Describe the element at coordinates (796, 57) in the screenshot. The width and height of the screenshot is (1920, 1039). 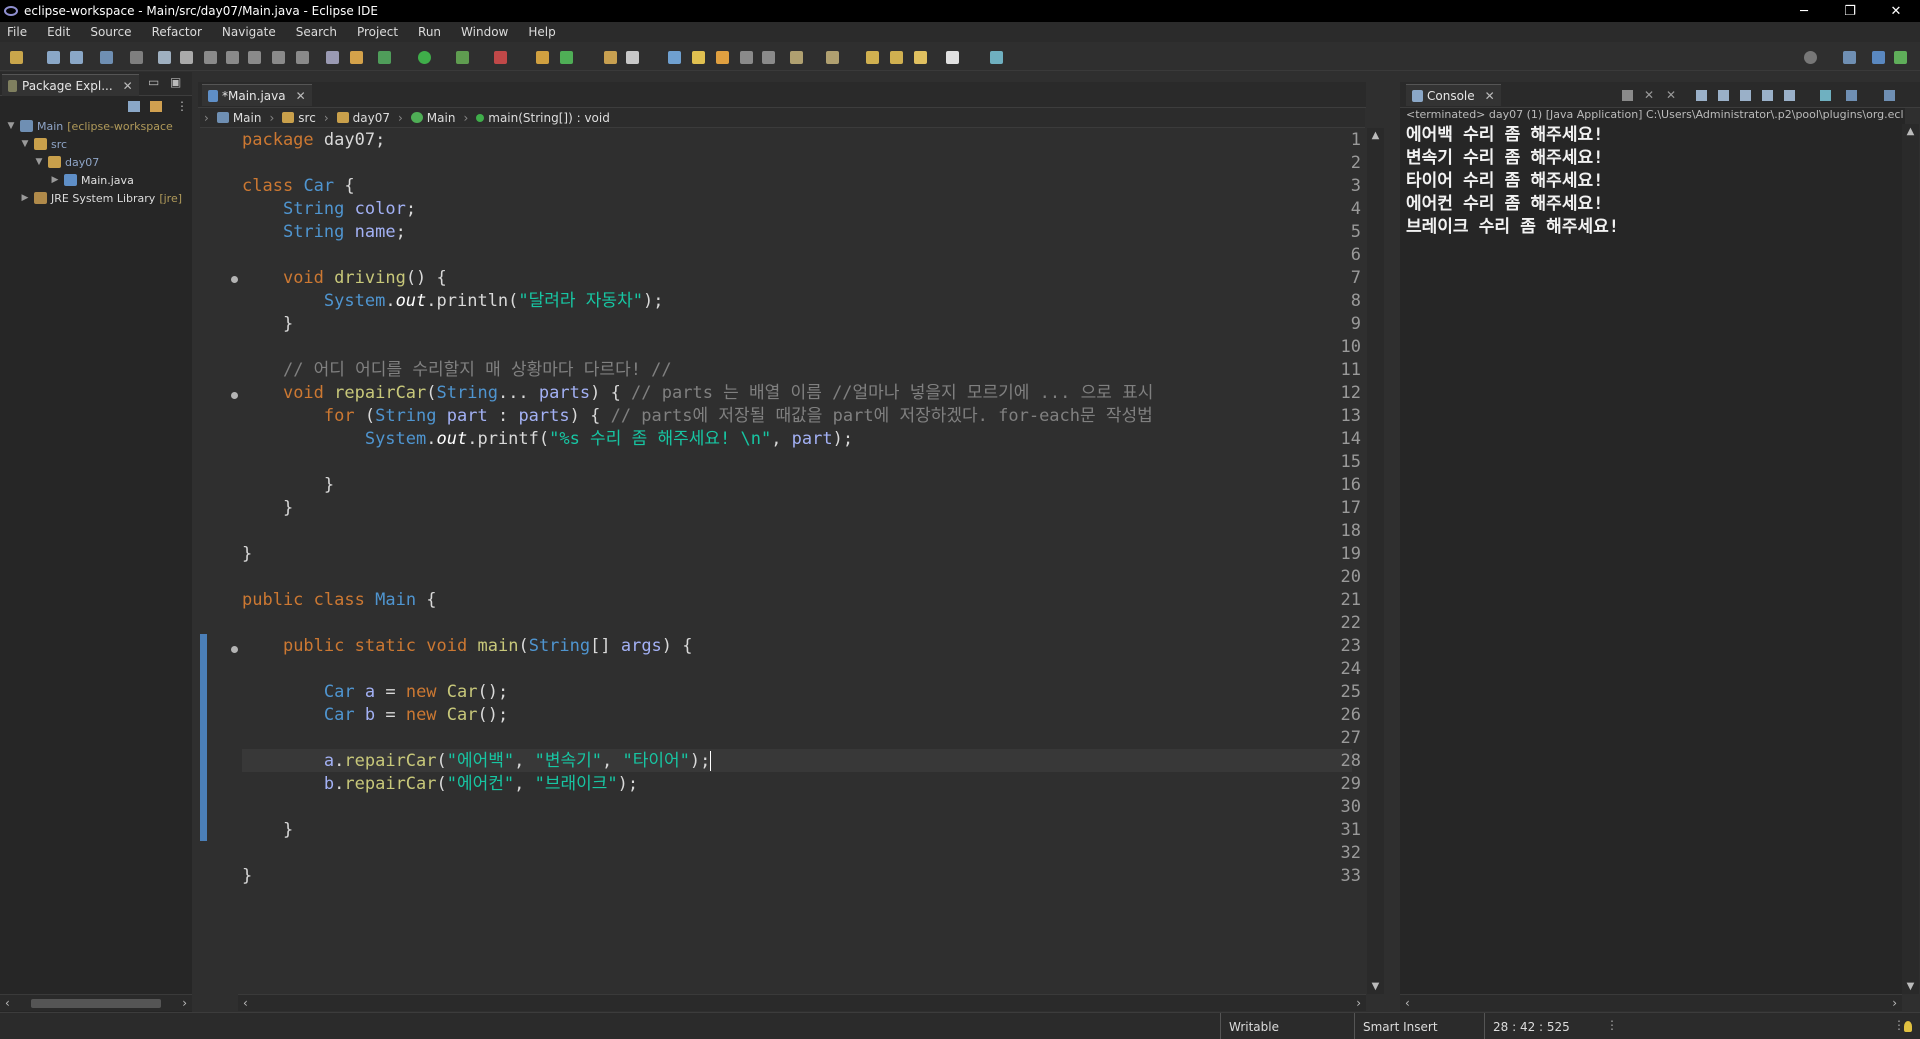
I see `next-annotation-icon` at that location.